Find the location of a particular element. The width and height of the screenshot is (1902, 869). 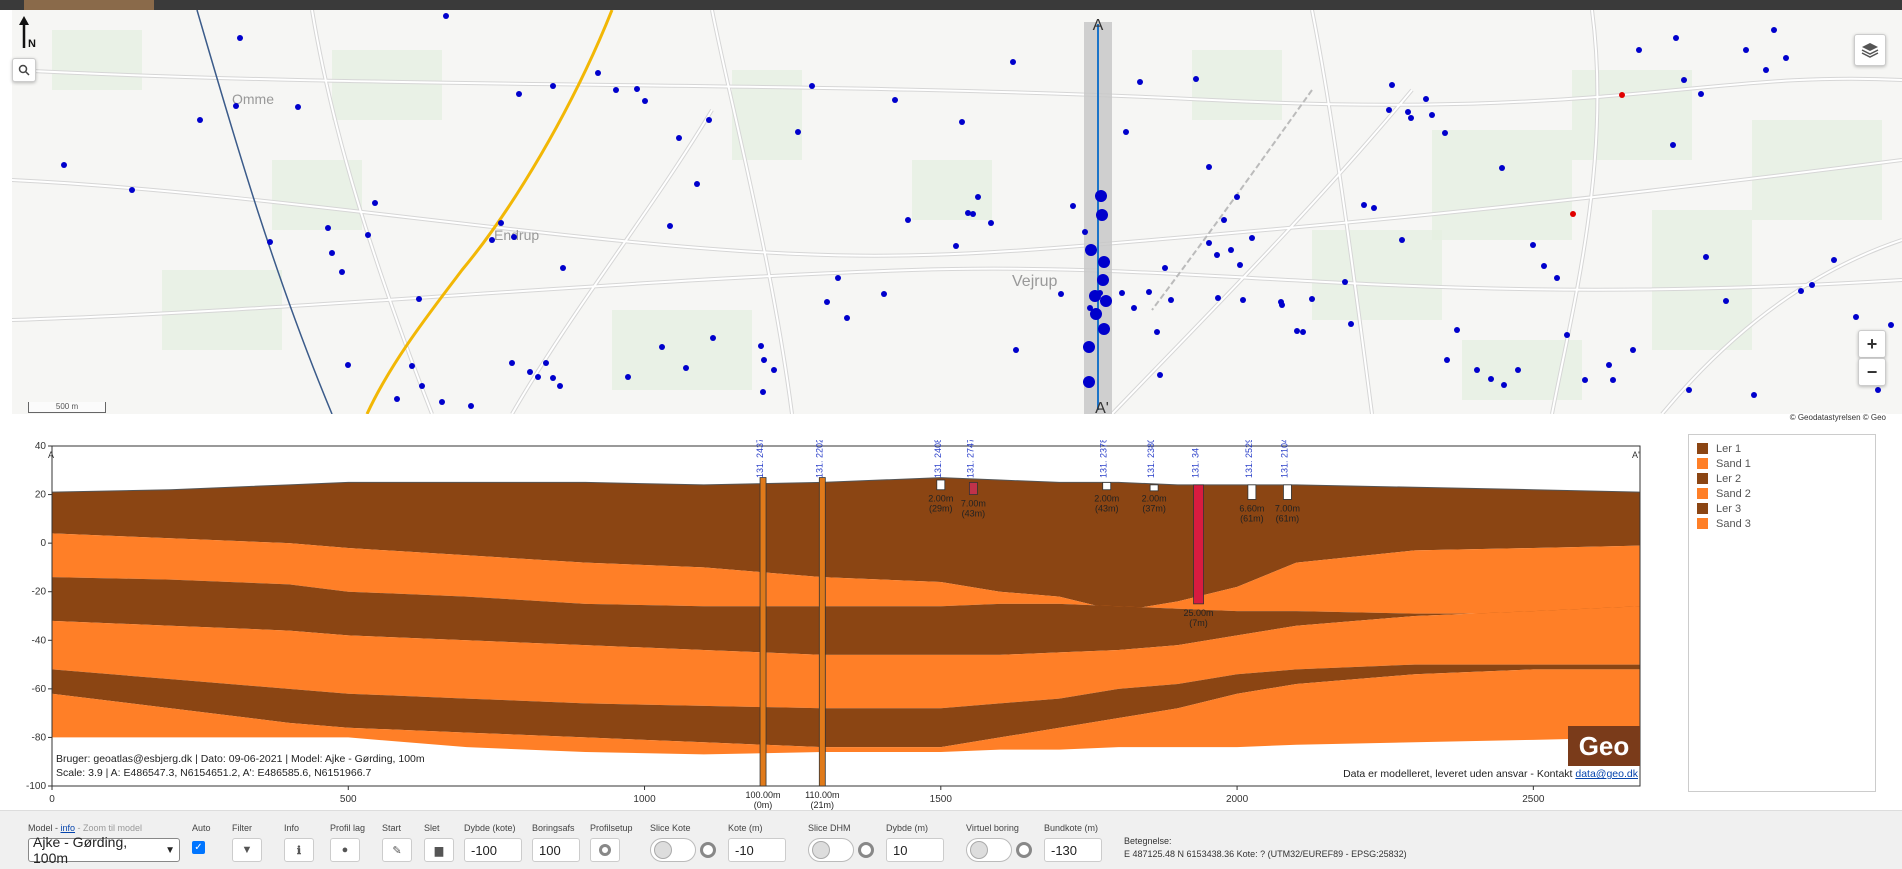

borehole-id-label: 131. 2380 is located at coordinates (1151, 458).